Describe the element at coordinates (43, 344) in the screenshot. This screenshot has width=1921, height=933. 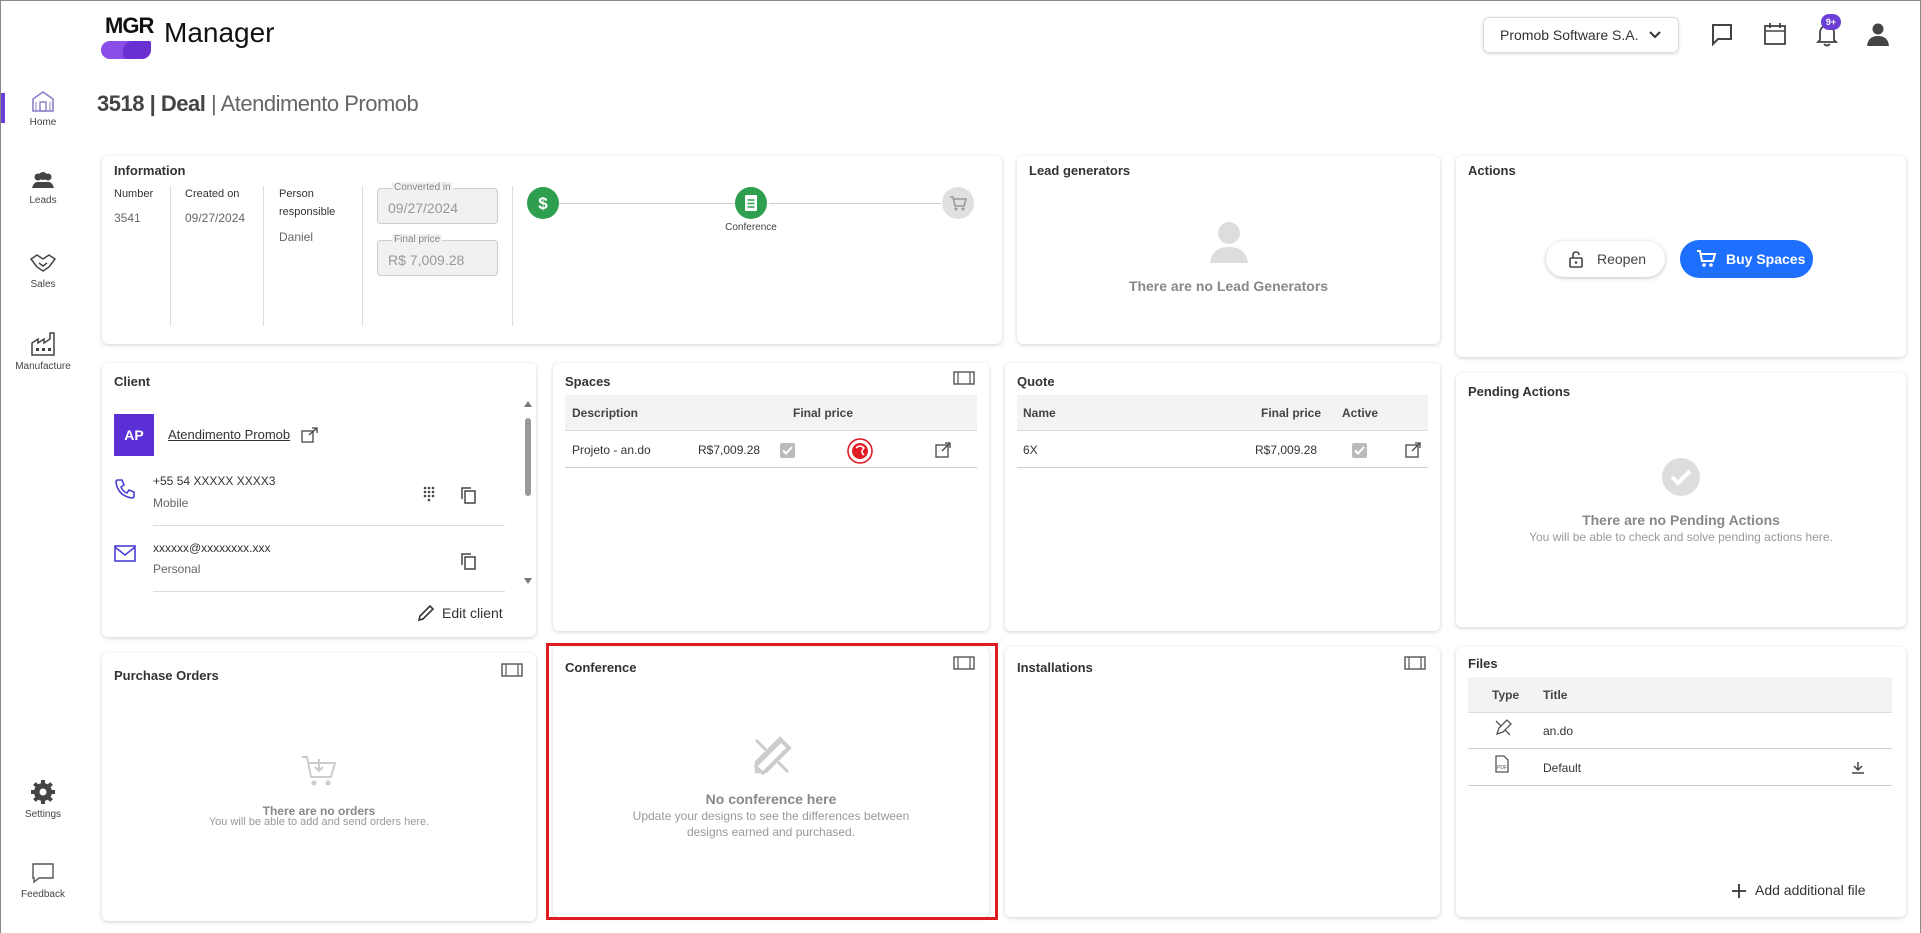
I see `factory-icon` at that location.